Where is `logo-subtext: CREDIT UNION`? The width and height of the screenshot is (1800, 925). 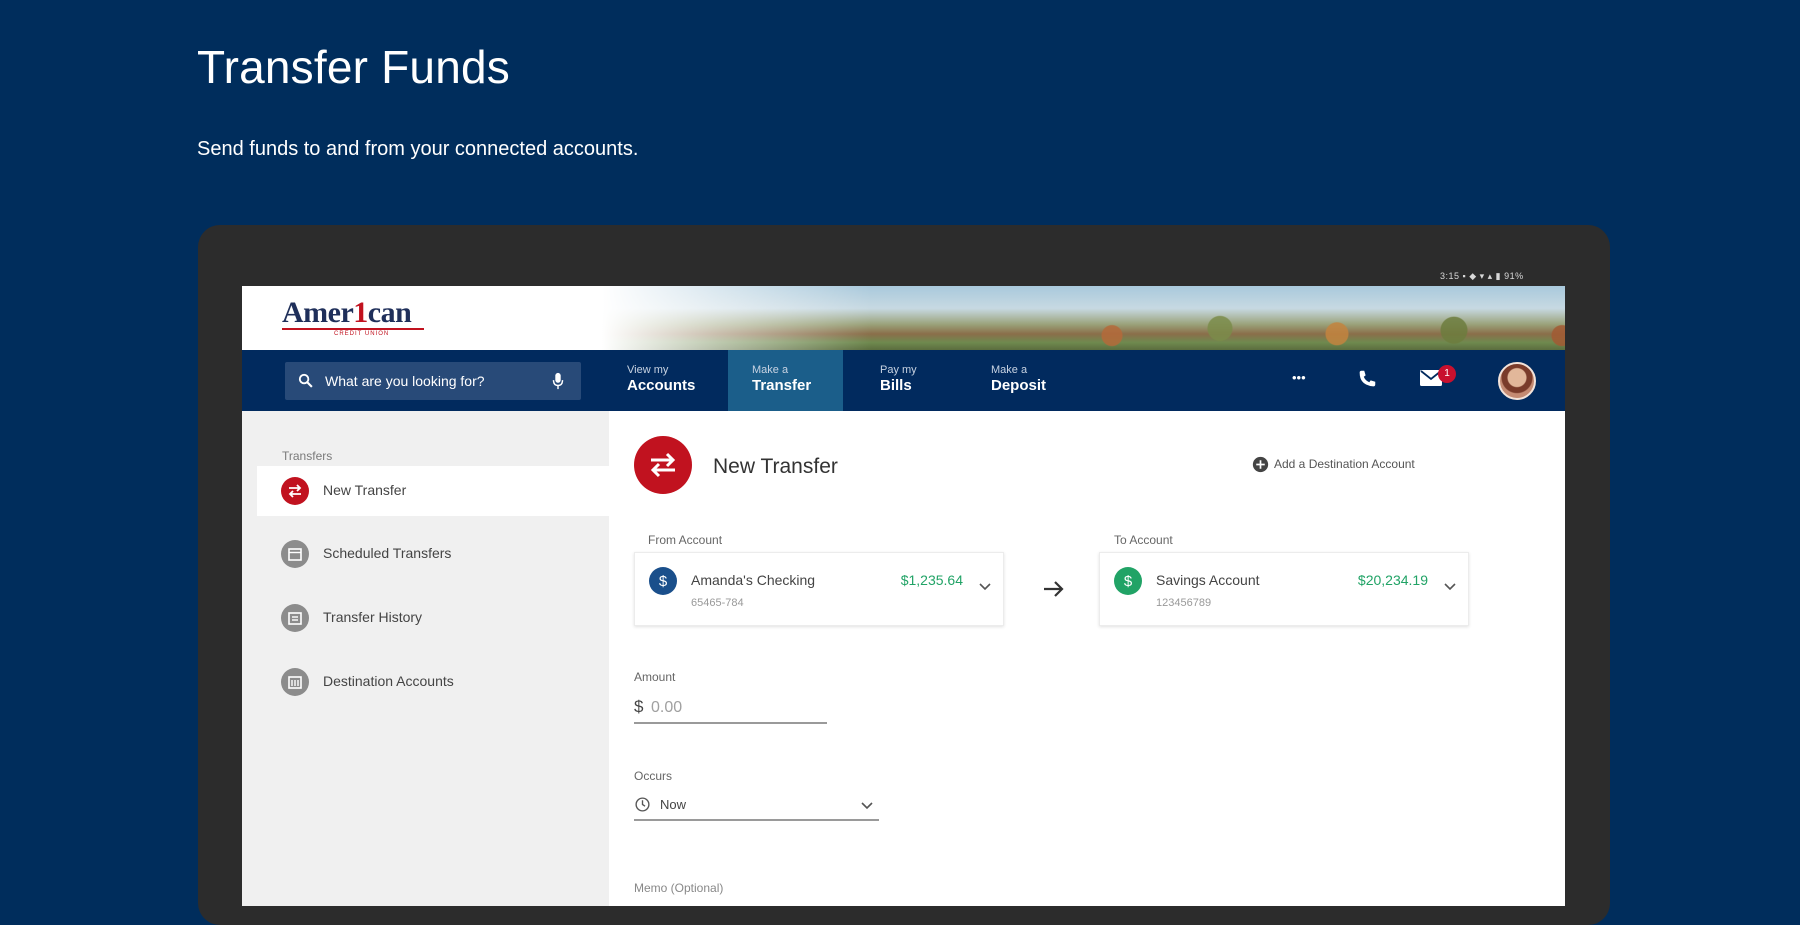
logo-subtext: CREDIT UNION is located at coordinates (362, 334).